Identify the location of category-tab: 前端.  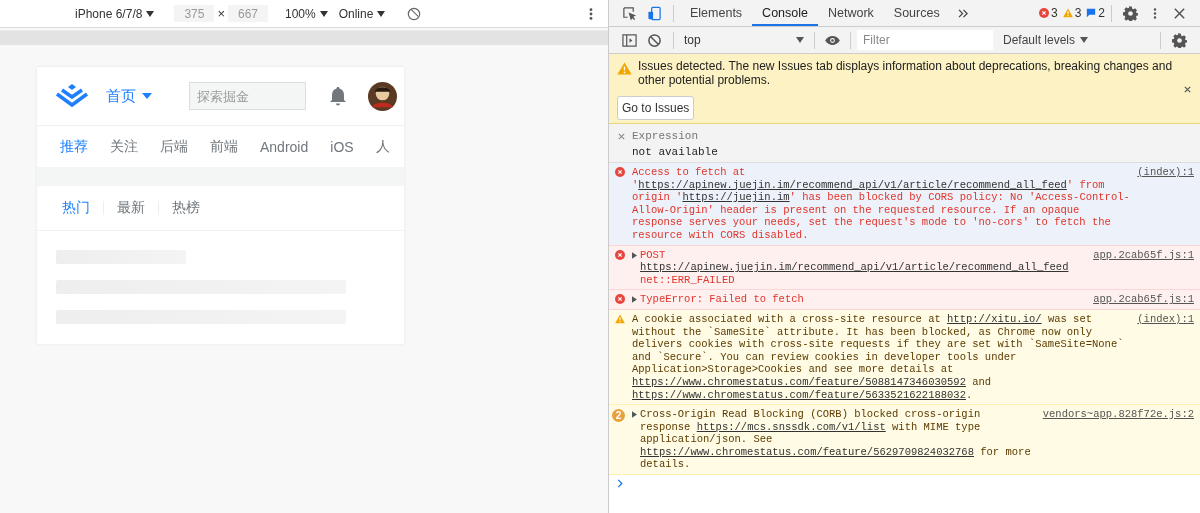
(224, 146).